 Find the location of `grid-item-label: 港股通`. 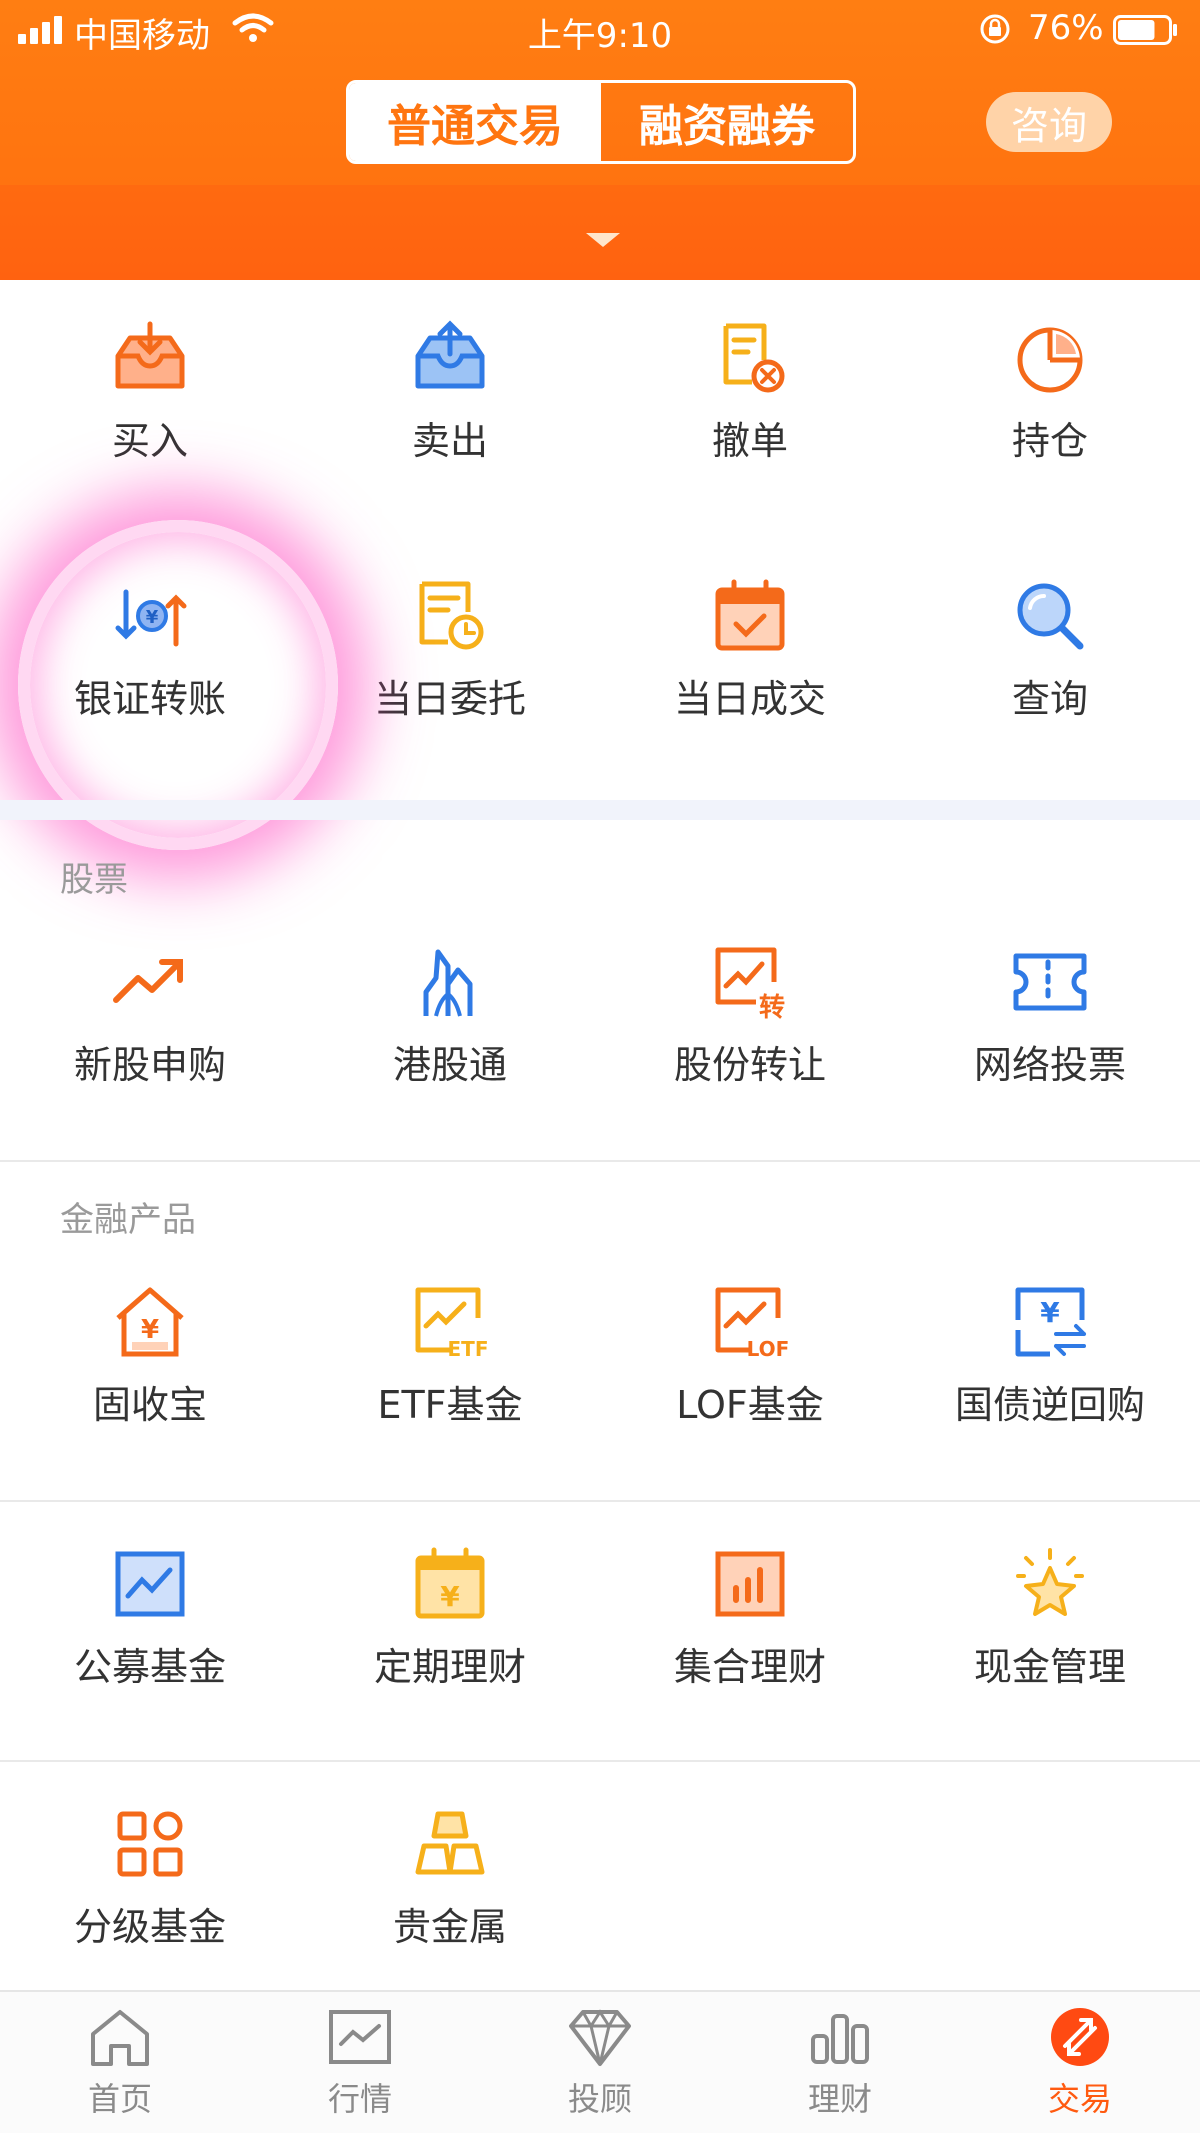

grid-item-label: 港股通 is located at coordinates (449, 1065).